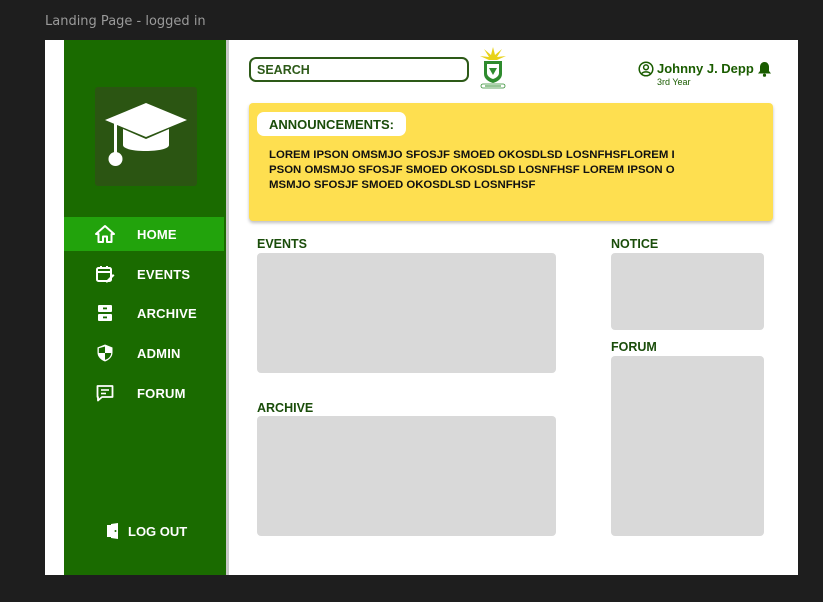  I want to click on sidebar-item-home: HOME, so click(144, 234).